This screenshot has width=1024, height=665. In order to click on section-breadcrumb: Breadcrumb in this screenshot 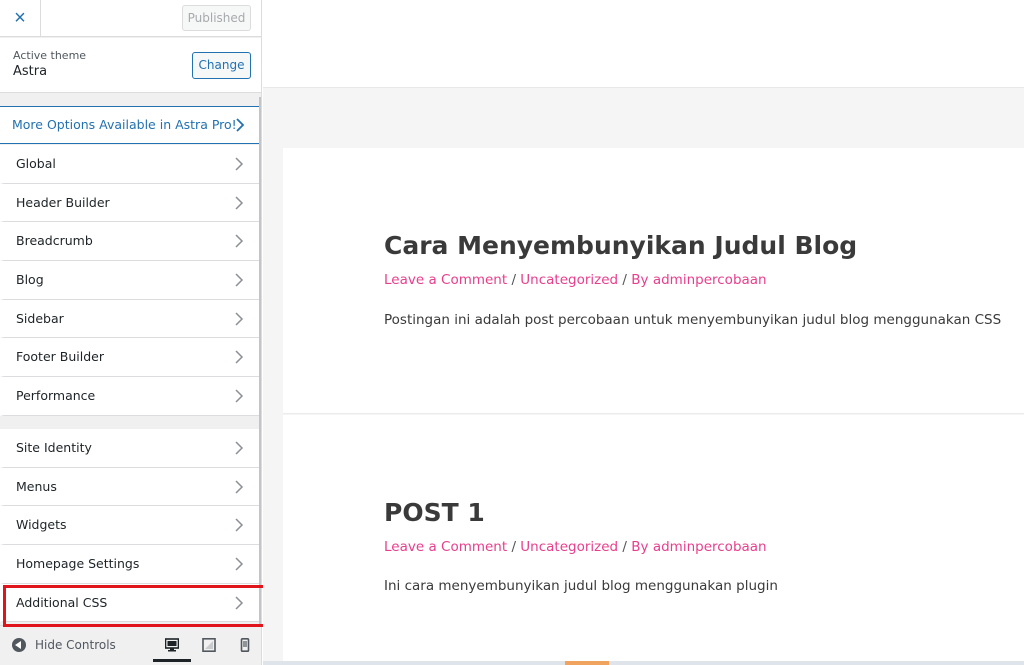, I will do `click(129, 242)`.